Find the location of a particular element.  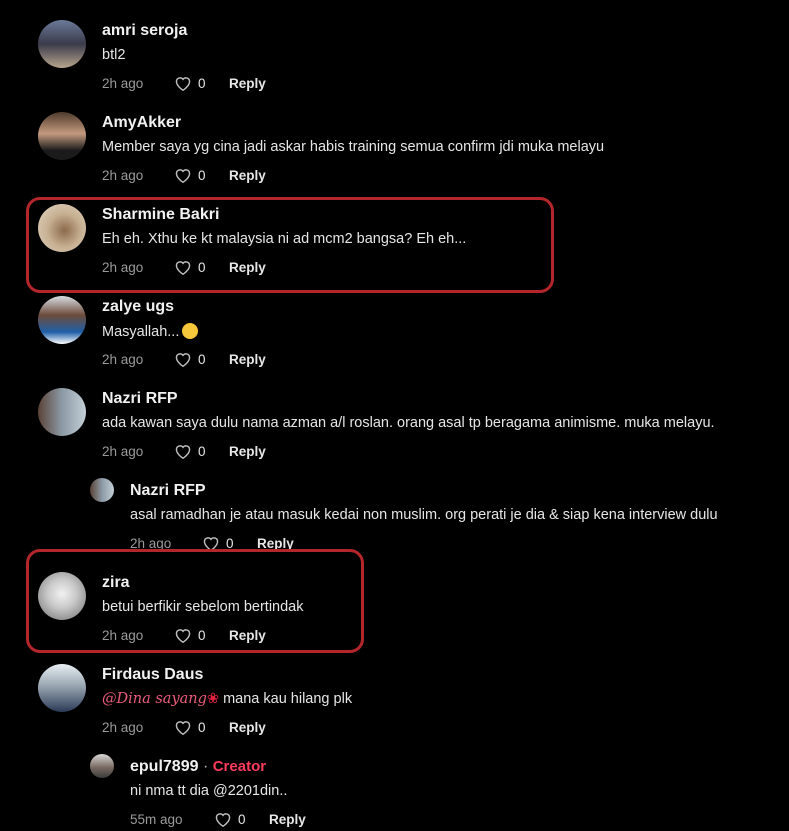

commenter-name: epul7899 · Creator is located at coordinates (198, 766).